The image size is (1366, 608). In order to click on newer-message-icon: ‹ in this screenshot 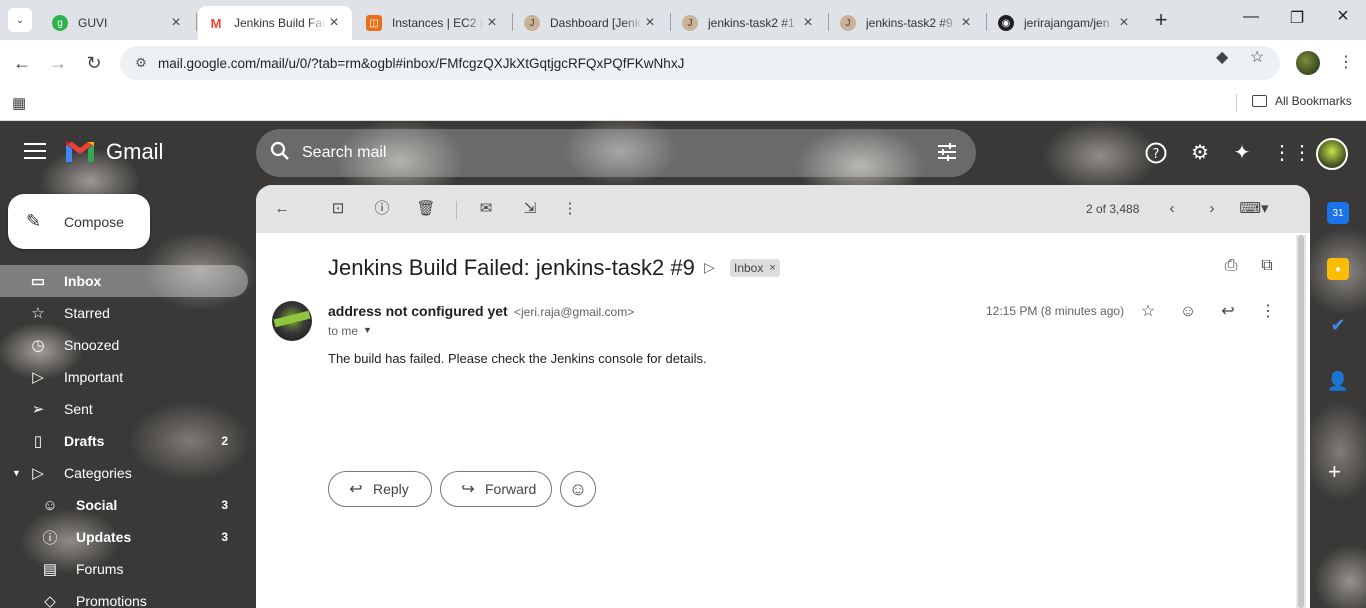, I will do `click(1172, 209)`.